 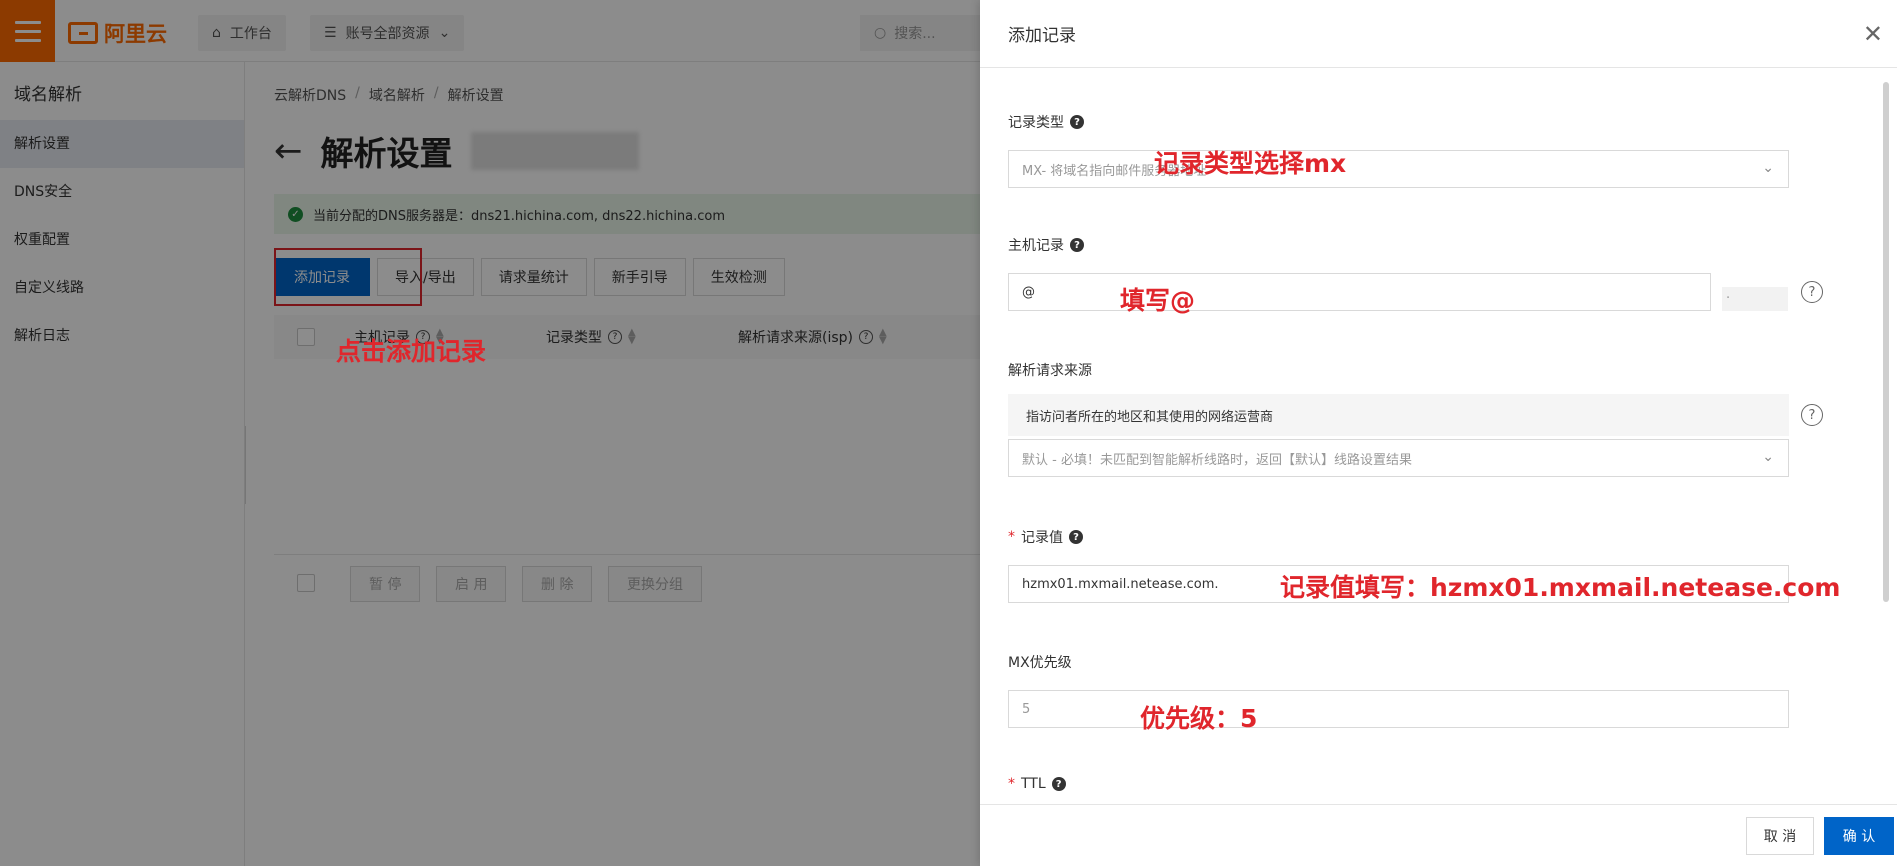 I want to click on source-select: 默认 - 必填！未匹配到智能解析线路时，返回【默认】线路设置结果 ⌄, so click(x=1398, y=458).